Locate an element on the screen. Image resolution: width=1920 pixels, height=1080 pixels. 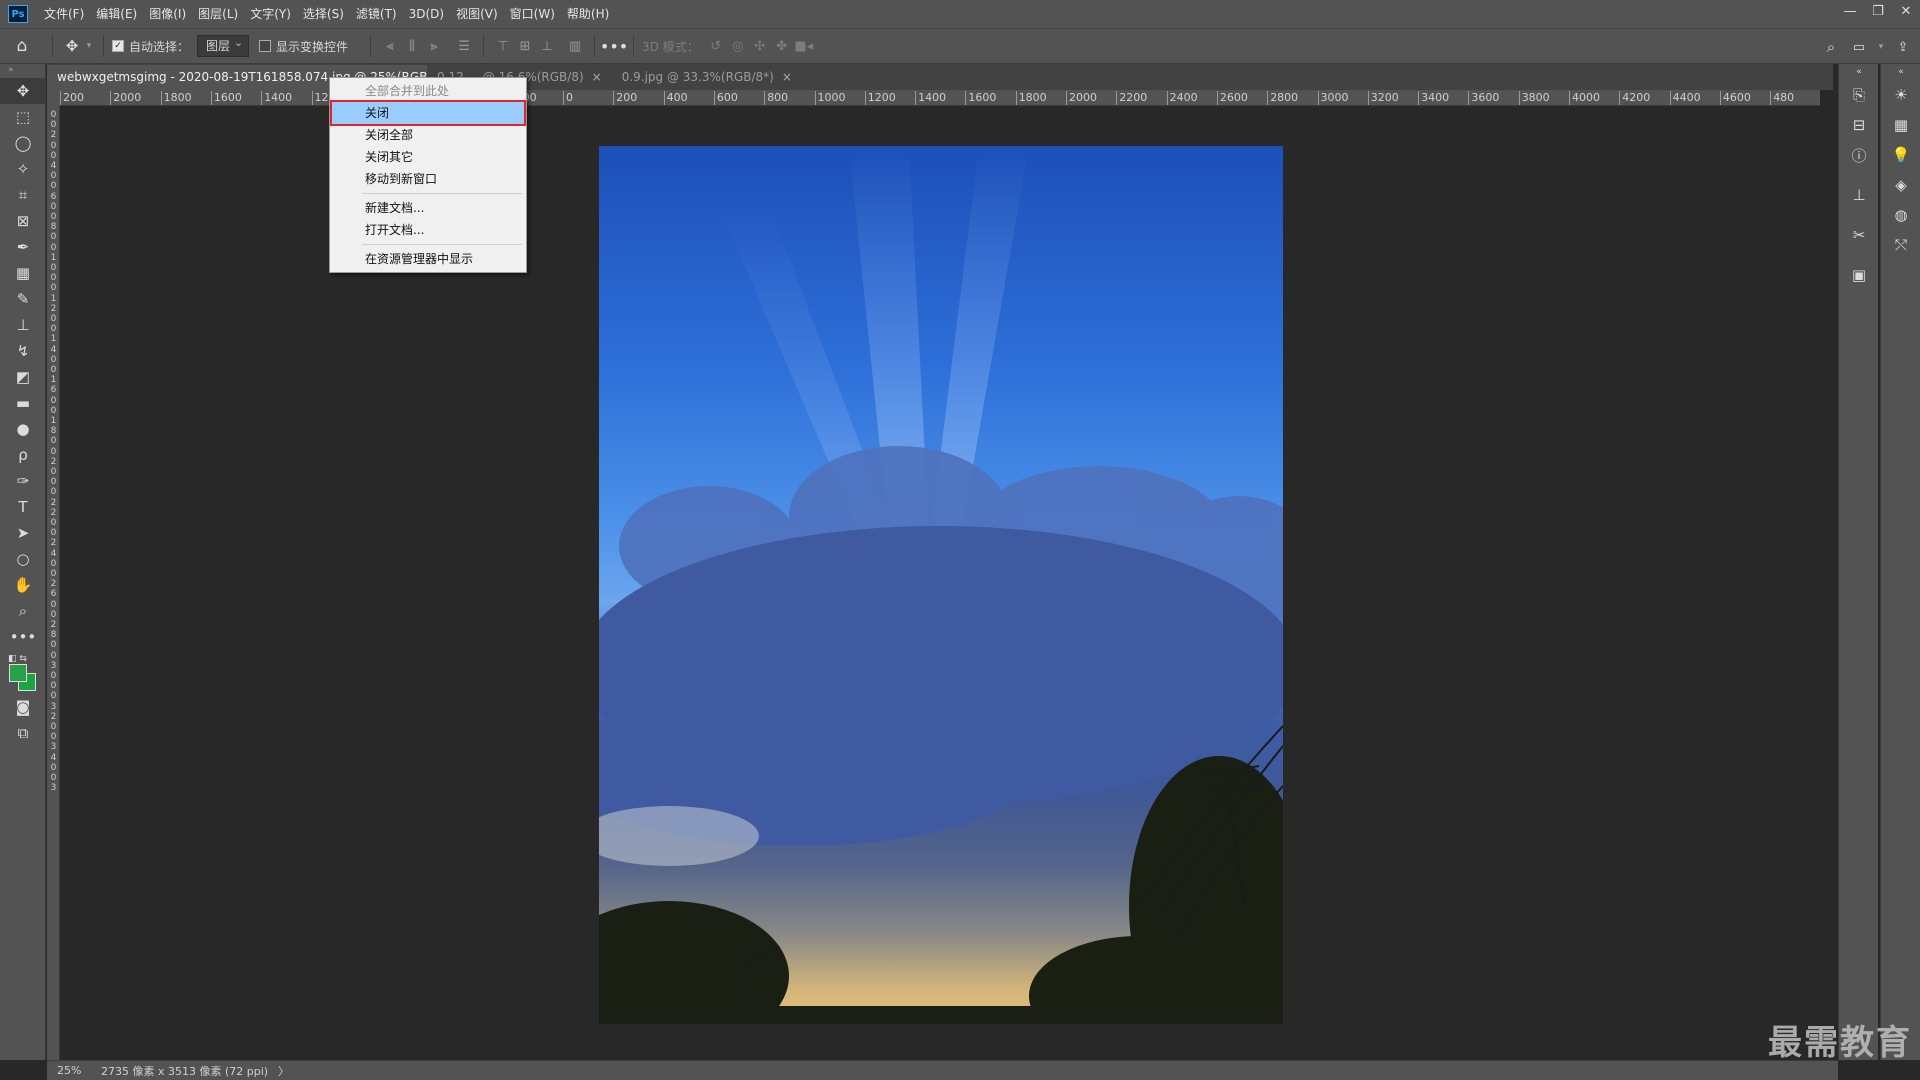
ruler-tick-label: 0 is located at coordinates (53, 472).